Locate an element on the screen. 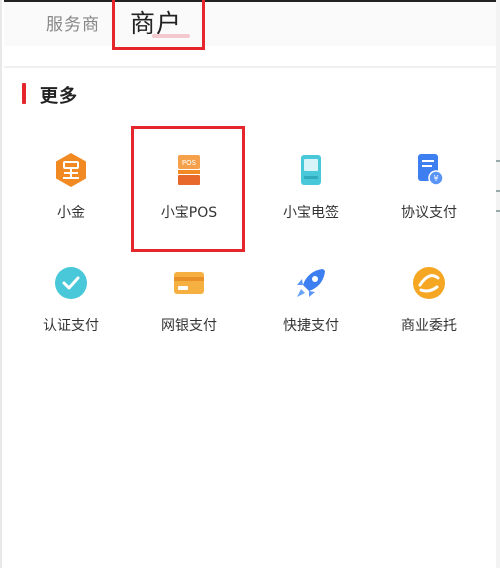  grid-item-label: 商业委托 is located at coordinates (429, 326).